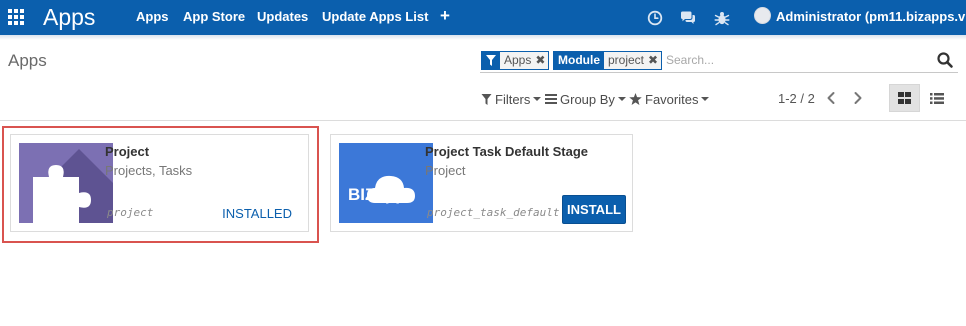 This screenshot has height=326, width=966. I want to click on groupby-dropdown: Group By, so click(585, 99).